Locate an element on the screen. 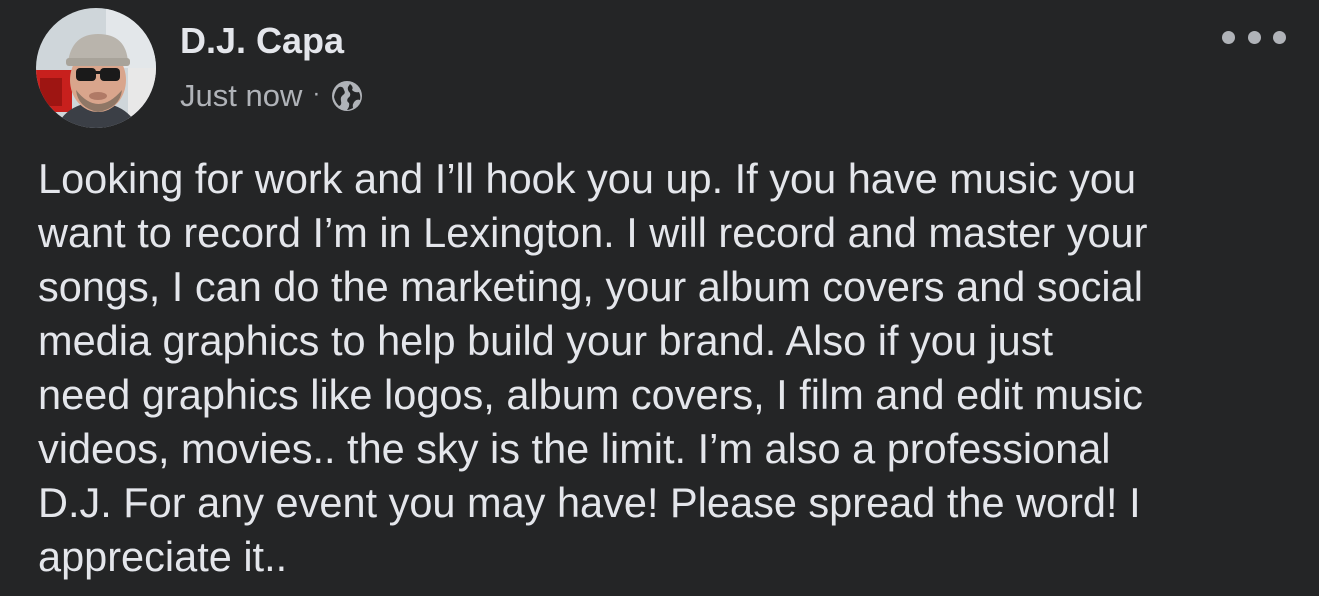 The image size is (1319, 596). profile-photo is located at coordinates (96, 68).